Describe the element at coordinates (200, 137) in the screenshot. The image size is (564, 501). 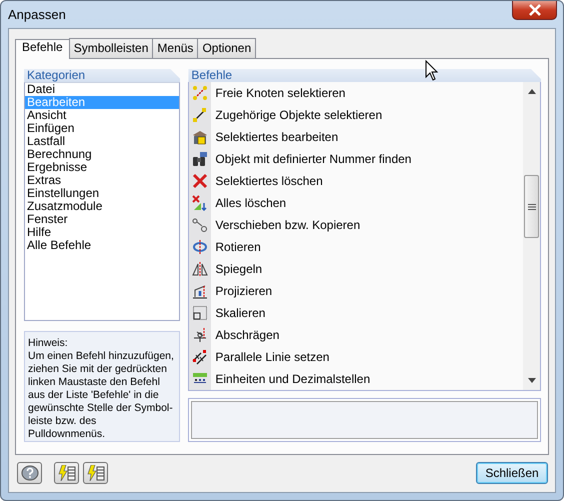
I see `box-icon` at that location.